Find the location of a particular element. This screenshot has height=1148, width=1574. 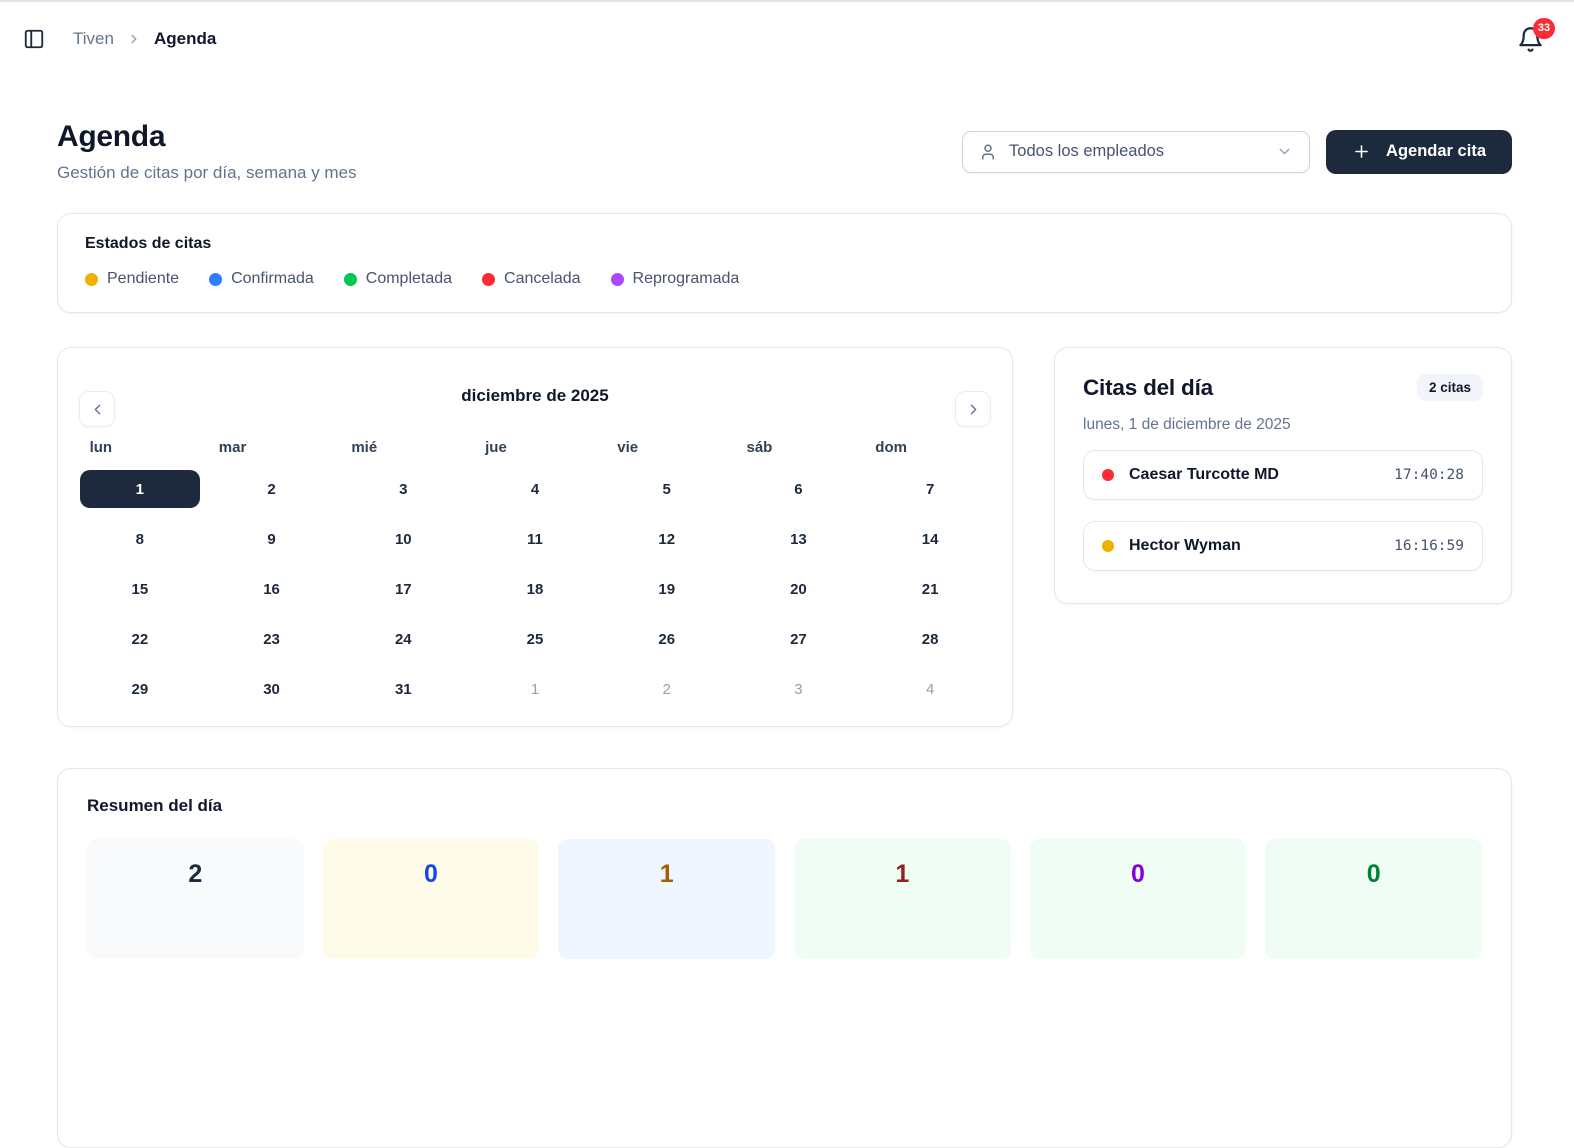

calendar-day: 22 is located at coordinates (140, 639).